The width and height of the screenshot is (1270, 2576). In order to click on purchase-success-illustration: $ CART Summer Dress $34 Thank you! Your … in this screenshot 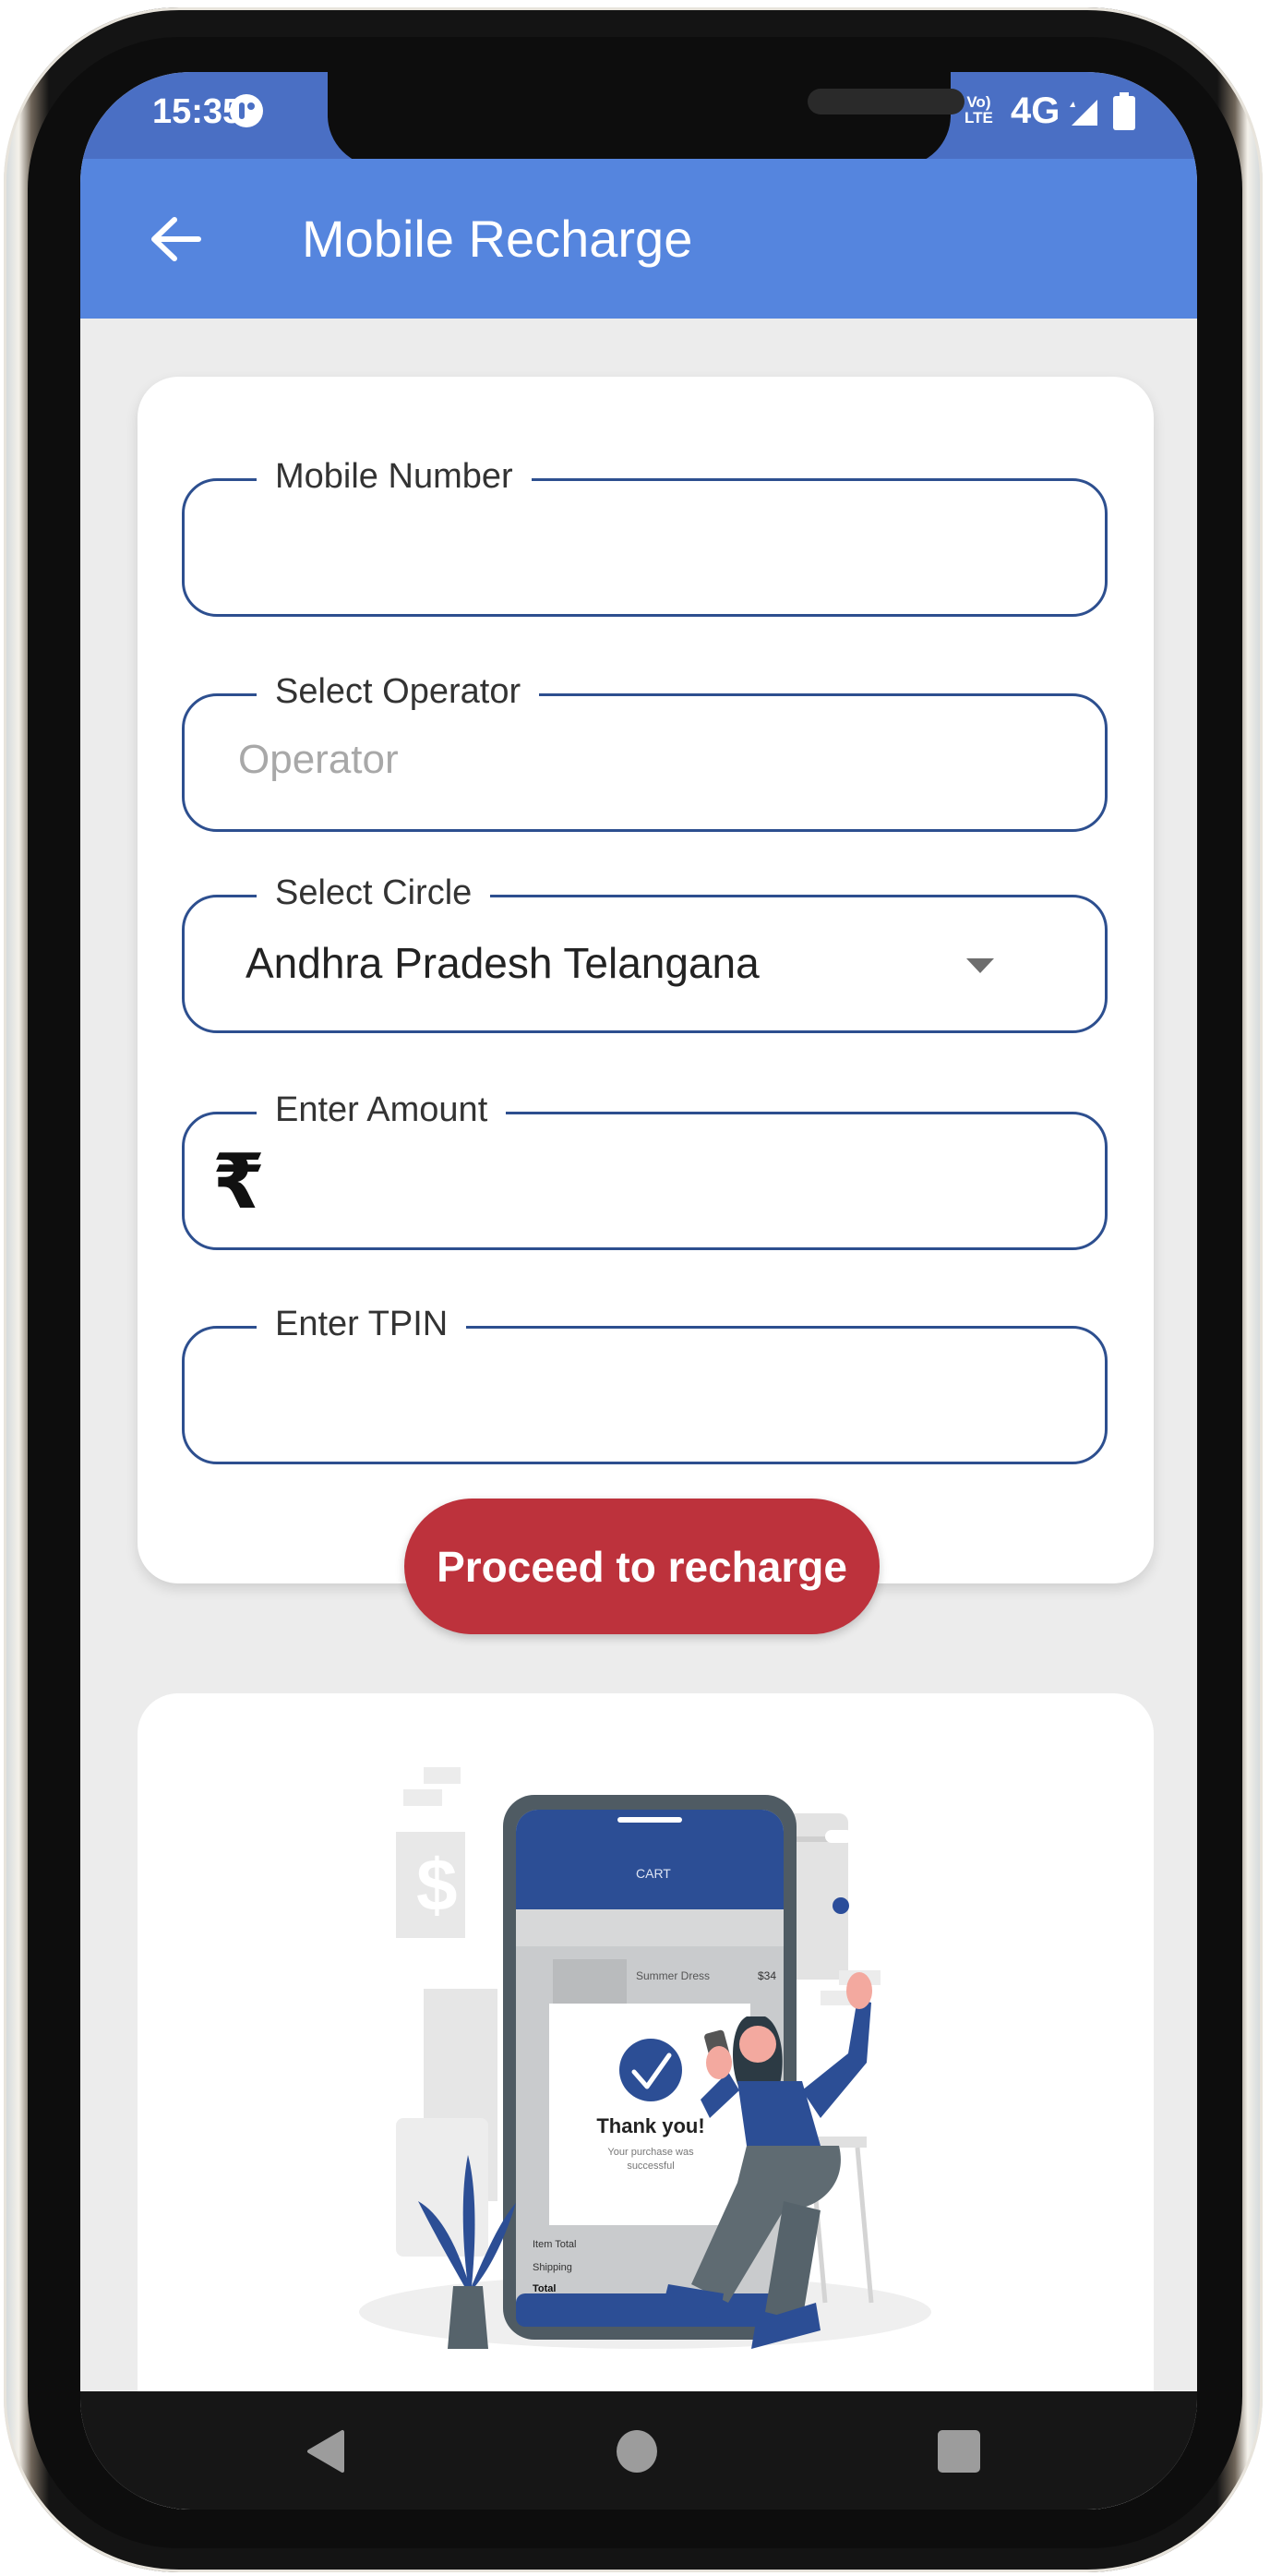, I will do `click(645, 2058)`.